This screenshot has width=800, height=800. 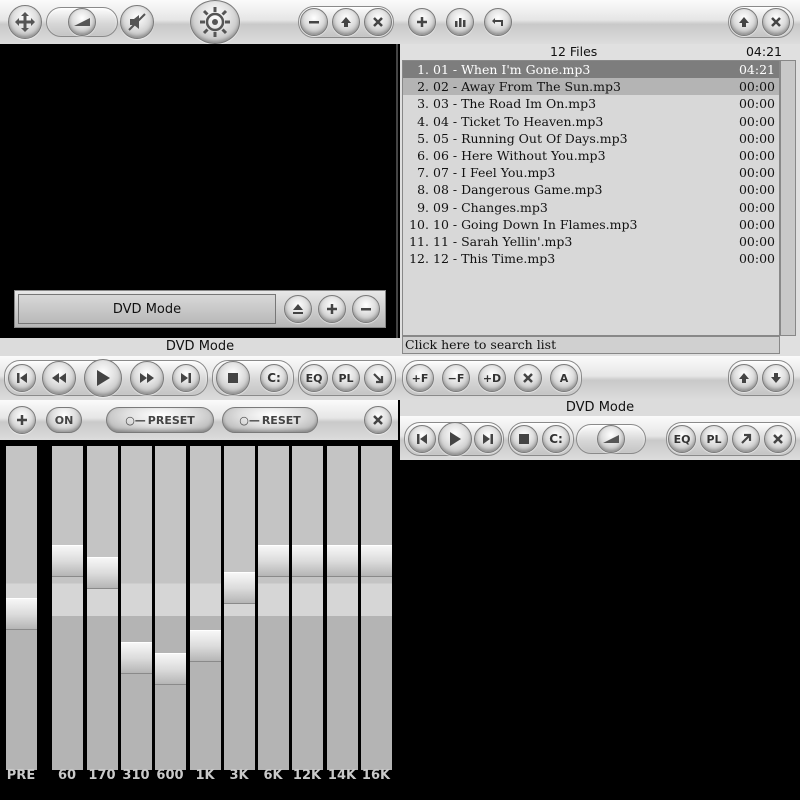 I want to click on eq-band-label: 12K, so click(x=307, y=775).